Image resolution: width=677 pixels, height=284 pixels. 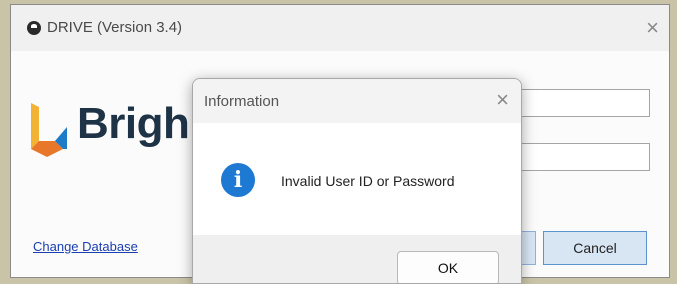 What do you see at coordinates (35, 126) in the screenshot?
I see `logo-yellow-shape` at bounding box center [35, 126].